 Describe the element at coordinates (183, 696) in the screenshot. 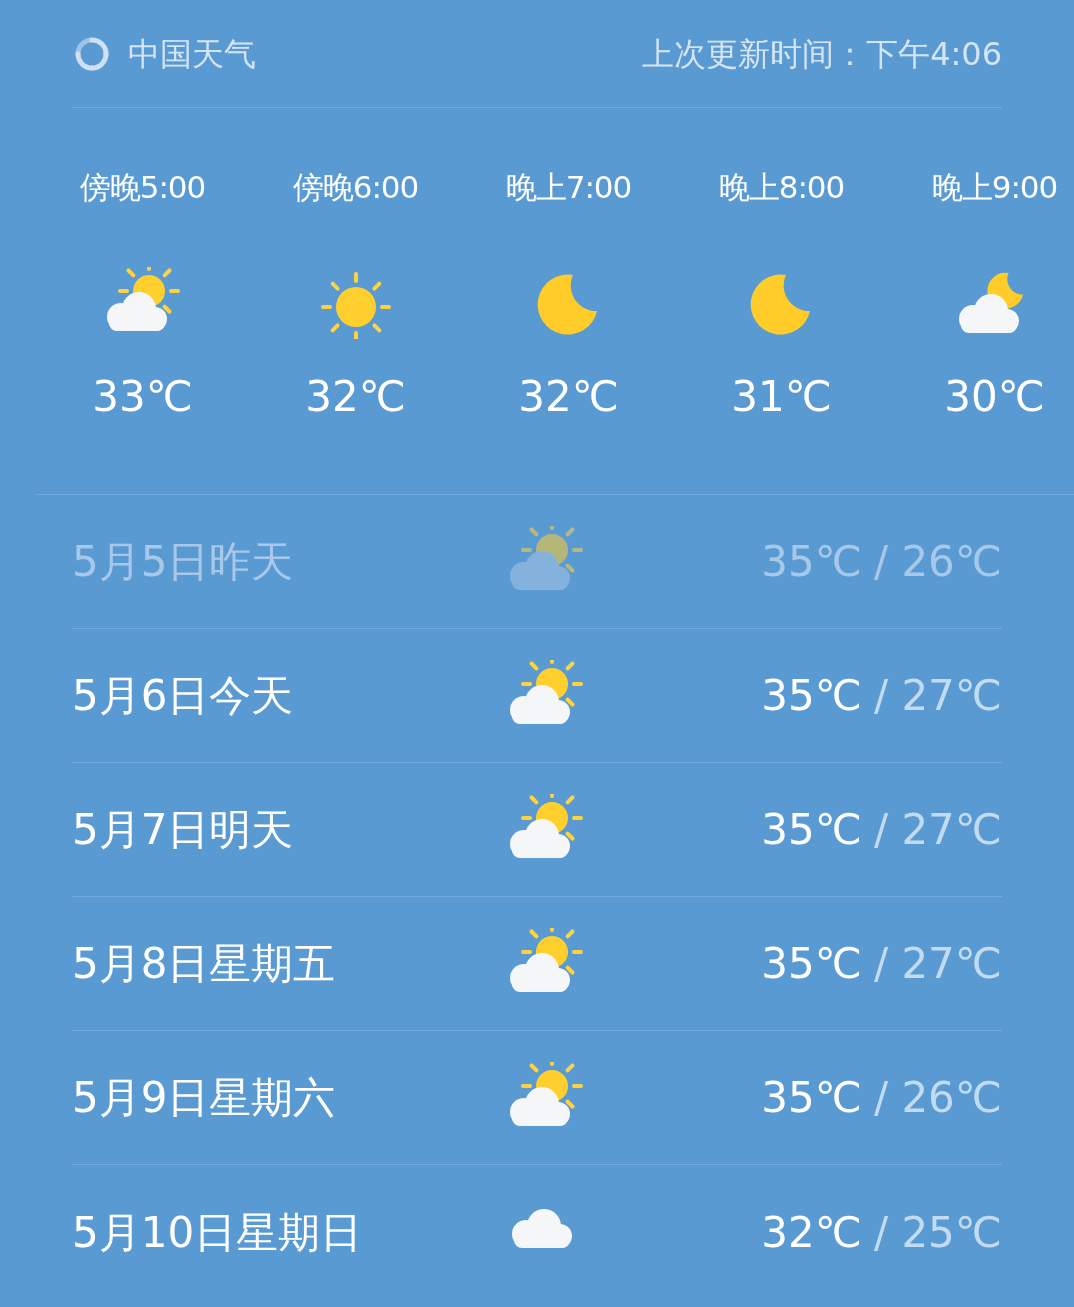

I see `day-label: 5月6日今天` at that location.